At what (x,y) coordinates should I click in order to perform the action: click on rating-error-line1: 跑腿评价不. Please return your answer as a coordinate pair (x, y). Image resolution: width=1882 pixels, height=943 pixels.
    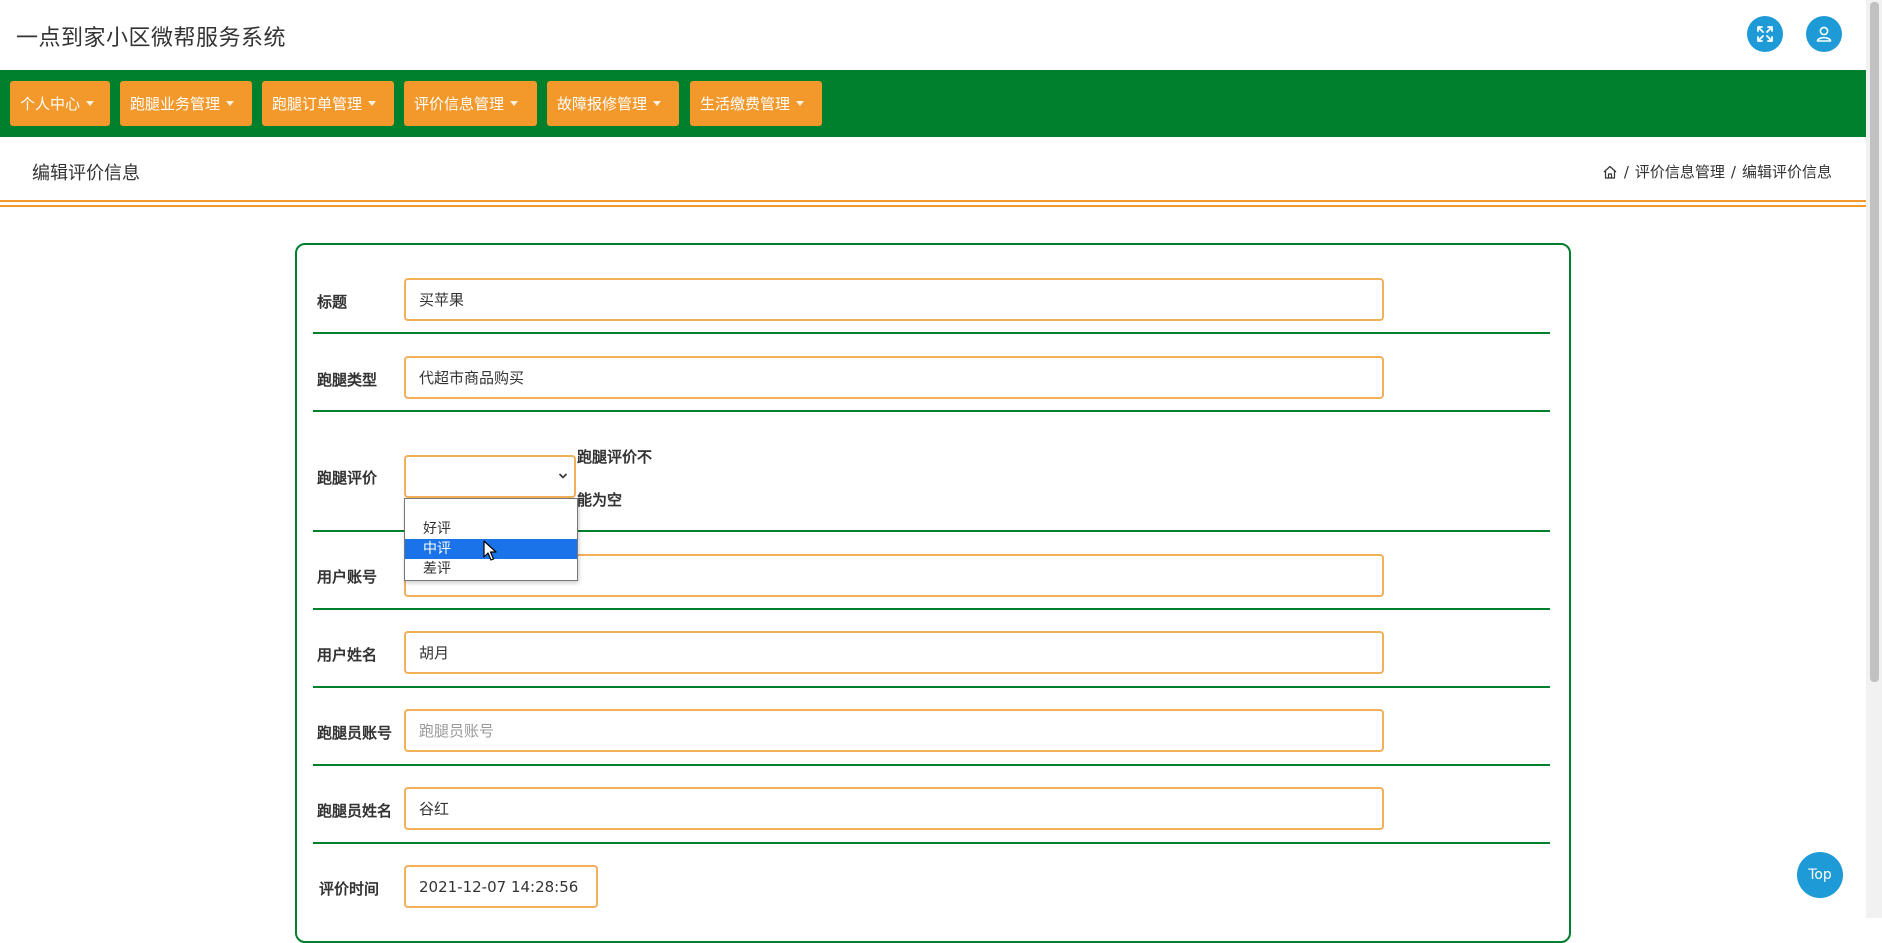
    Looking at the image, I should click on (615, 457).